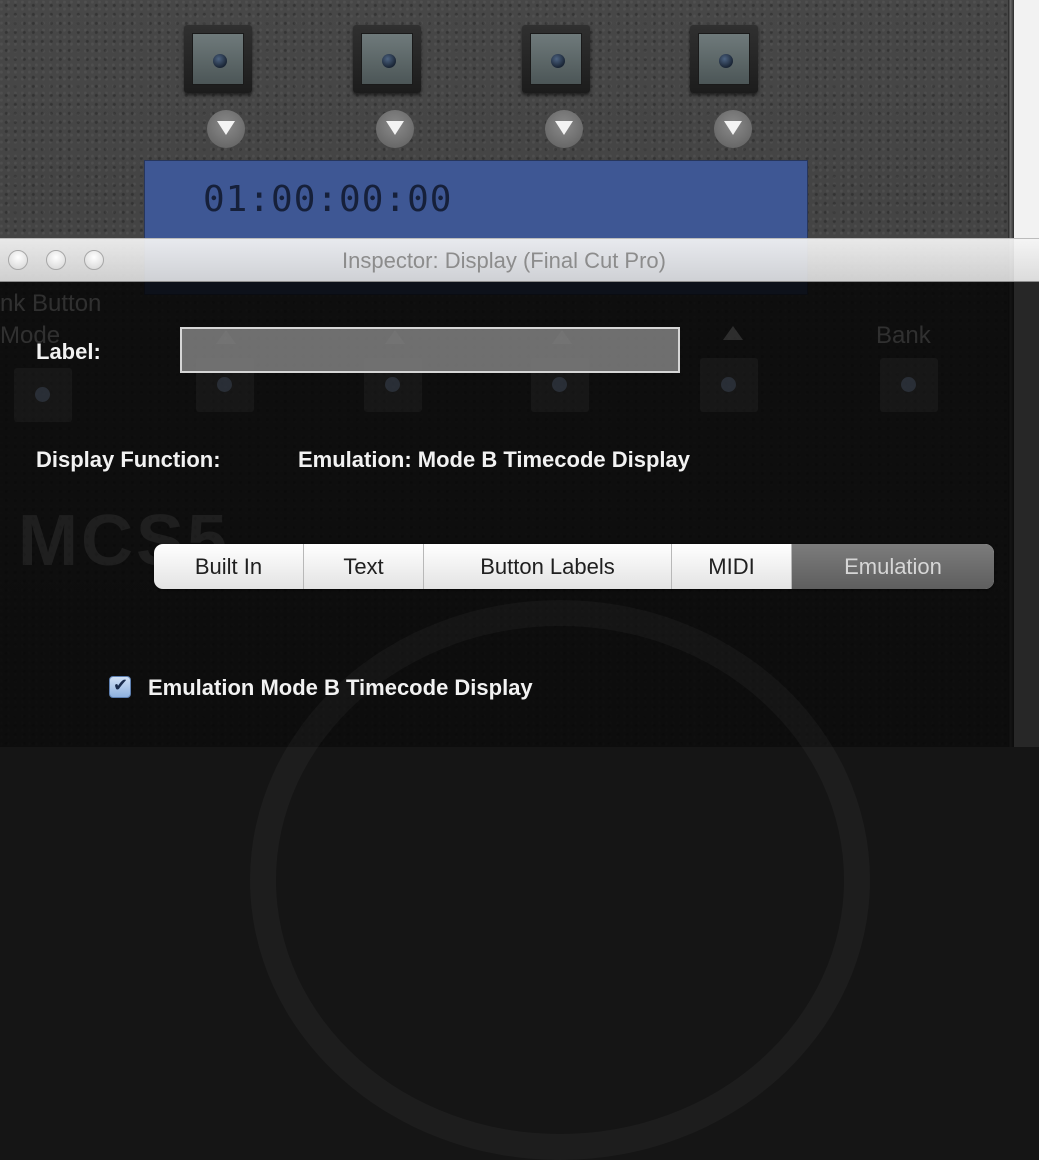 This screenshot has width=1039, height=1160. I want to click on ghost-label-bank-button-mode: nk Button, so click(51, 303).